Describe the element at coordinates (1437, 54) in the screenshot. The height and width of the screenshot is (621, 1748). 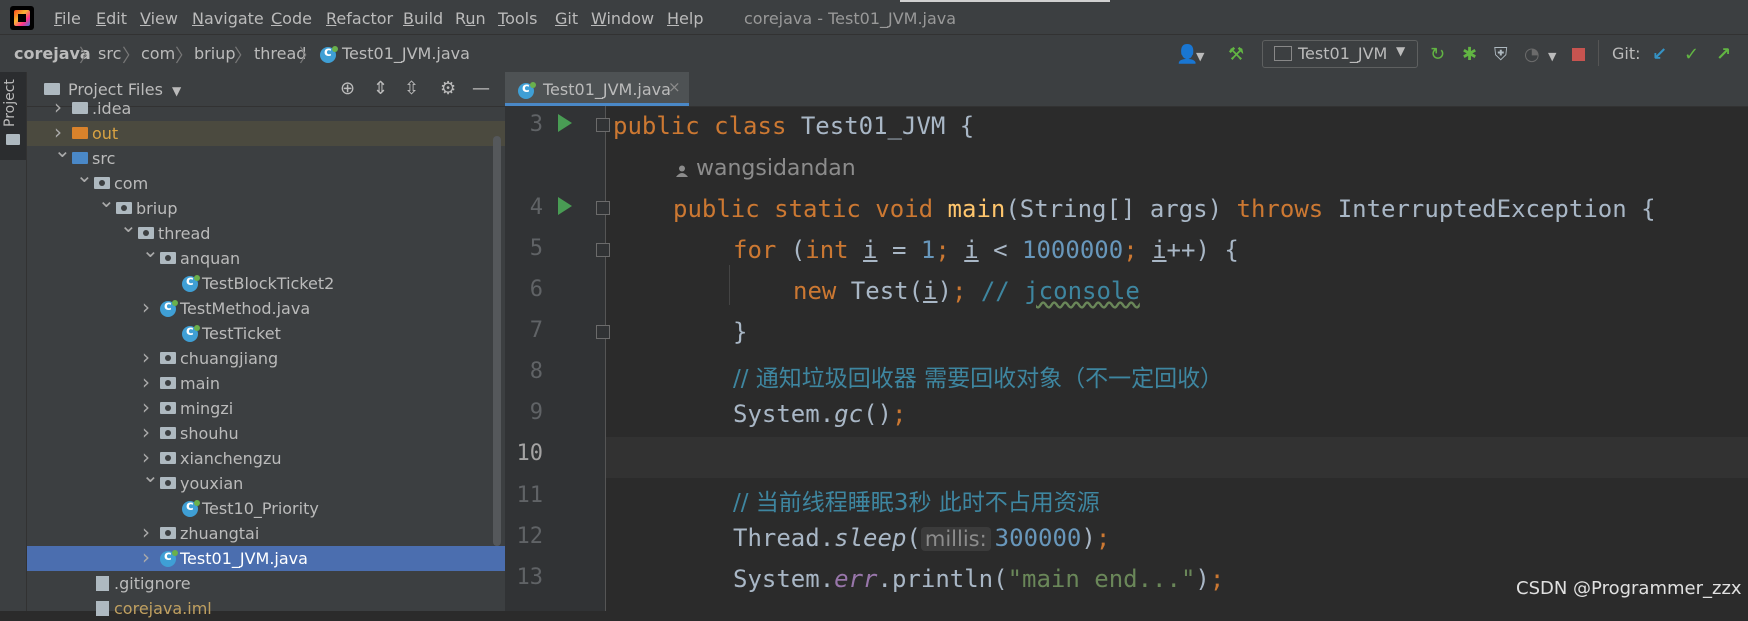
I see `rerun-icon: ↻` at that location.